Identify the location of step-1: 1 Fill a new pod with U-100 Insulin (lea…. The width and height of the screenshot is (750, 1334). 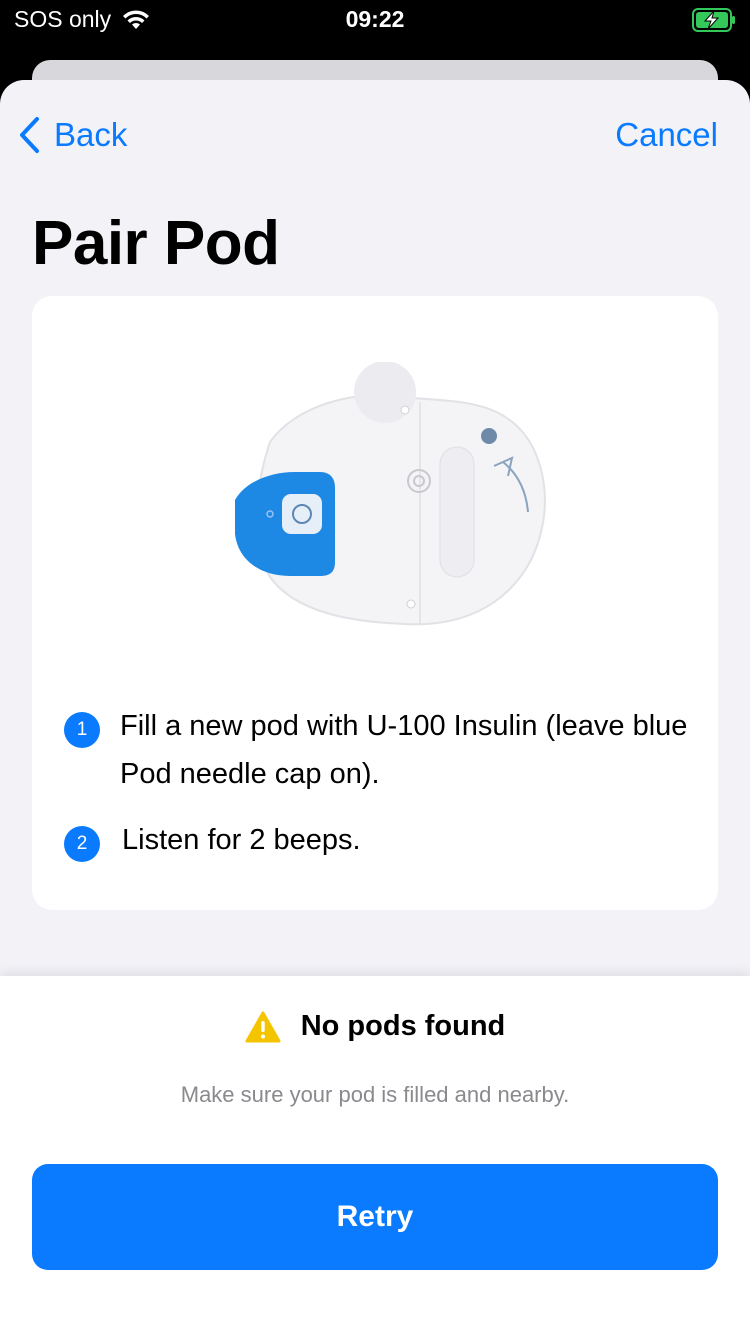
(382, 750).